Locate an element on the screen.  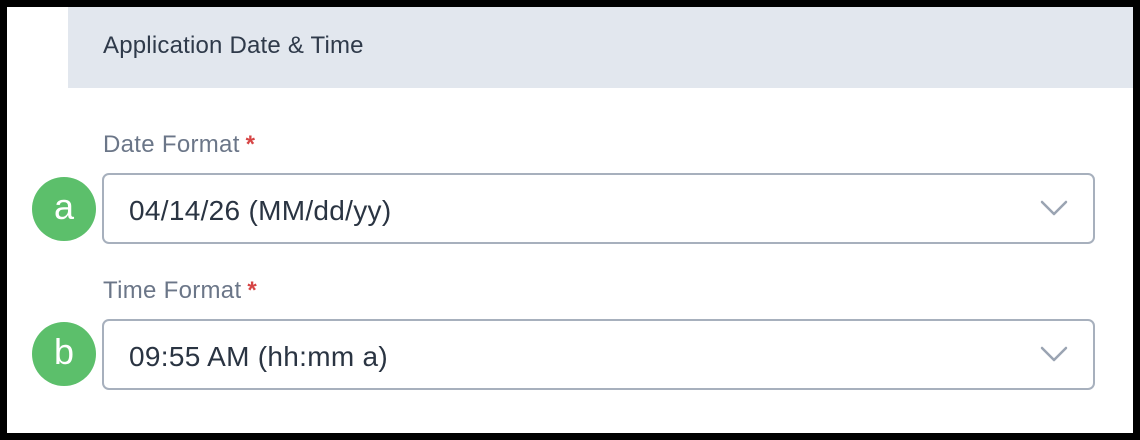
time-format-select: 09:55 AM (hh:mm a) is located at coordinates (598, 354).